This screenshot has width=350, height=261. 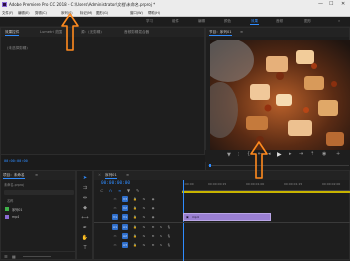 I want to click on selection-tool-icon: ➤, so click(x=85, y=178).